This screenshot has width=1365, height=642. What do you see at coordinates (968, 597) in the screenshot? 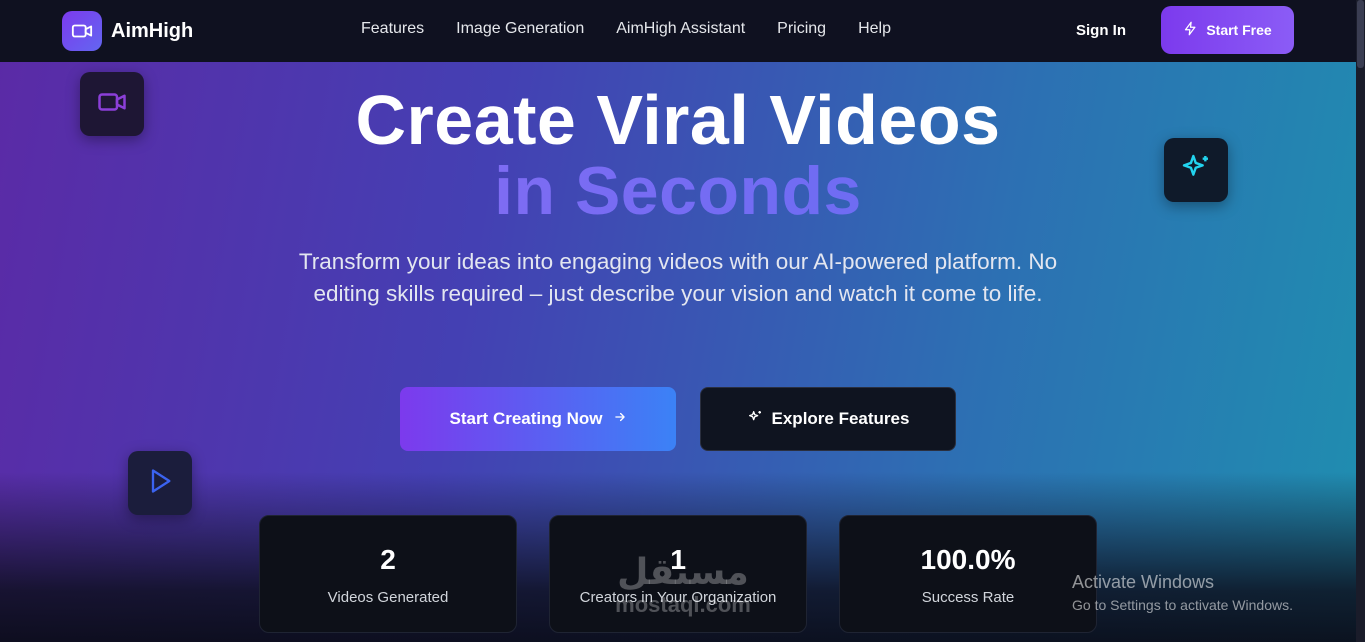
I see `stat-label: Success Rate` at bounding box center [968, 597].